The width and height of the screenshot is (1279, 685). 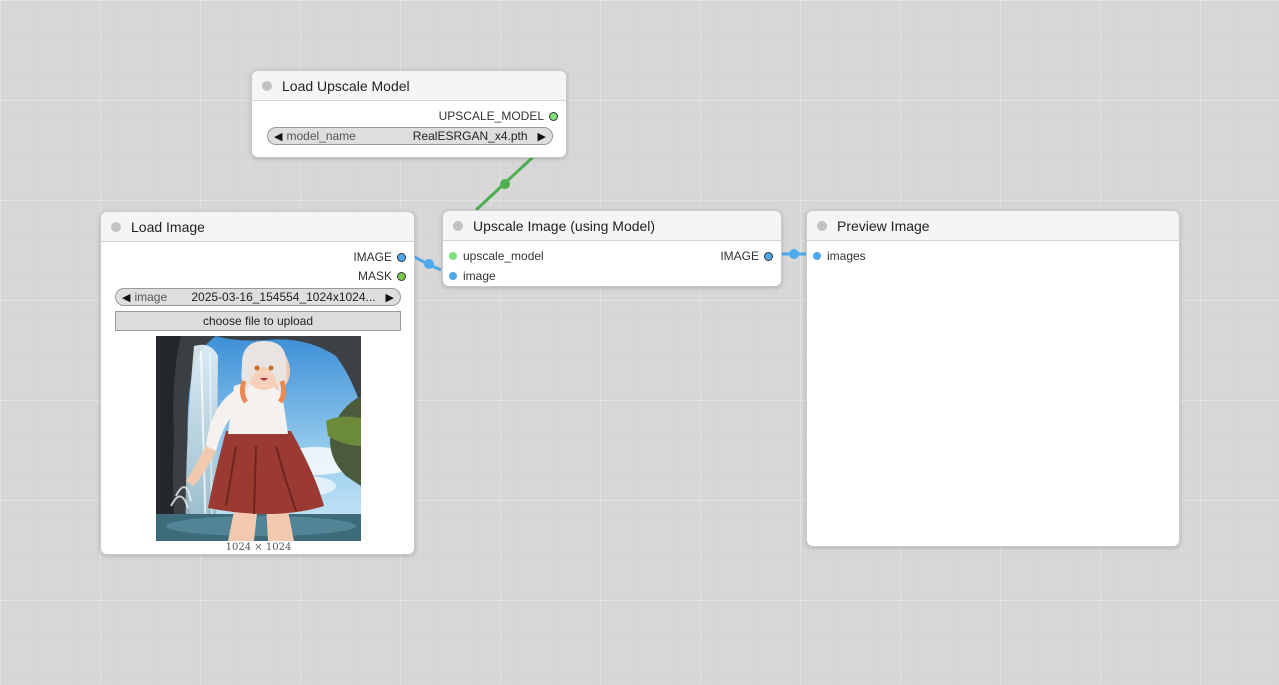 What do you see at coordinates (846, 256) in the screenshot?
I see `input-label: images` at bounding box center [846, 256].